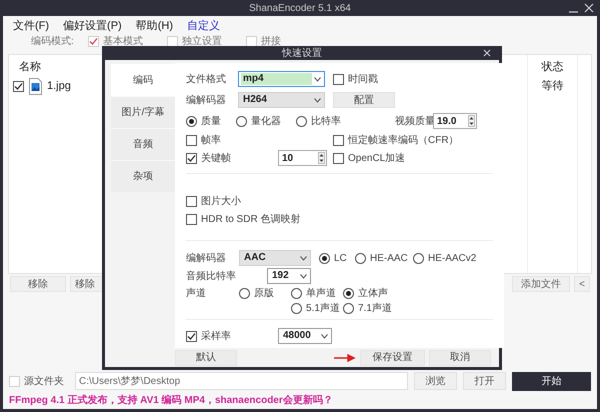  Describe the element at coordinates (484, 381) in the screenshot. I see `action-button: 打开` at that location.